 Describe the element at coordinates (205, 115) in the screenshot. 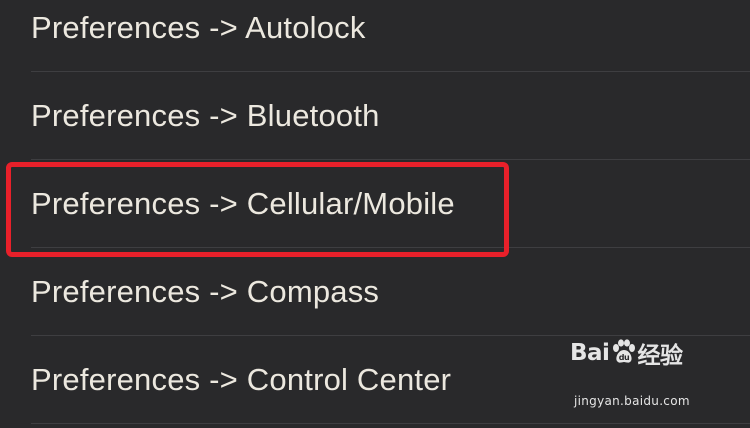

I see `list-item-label: Preferences -> Bluetooth` at that location.